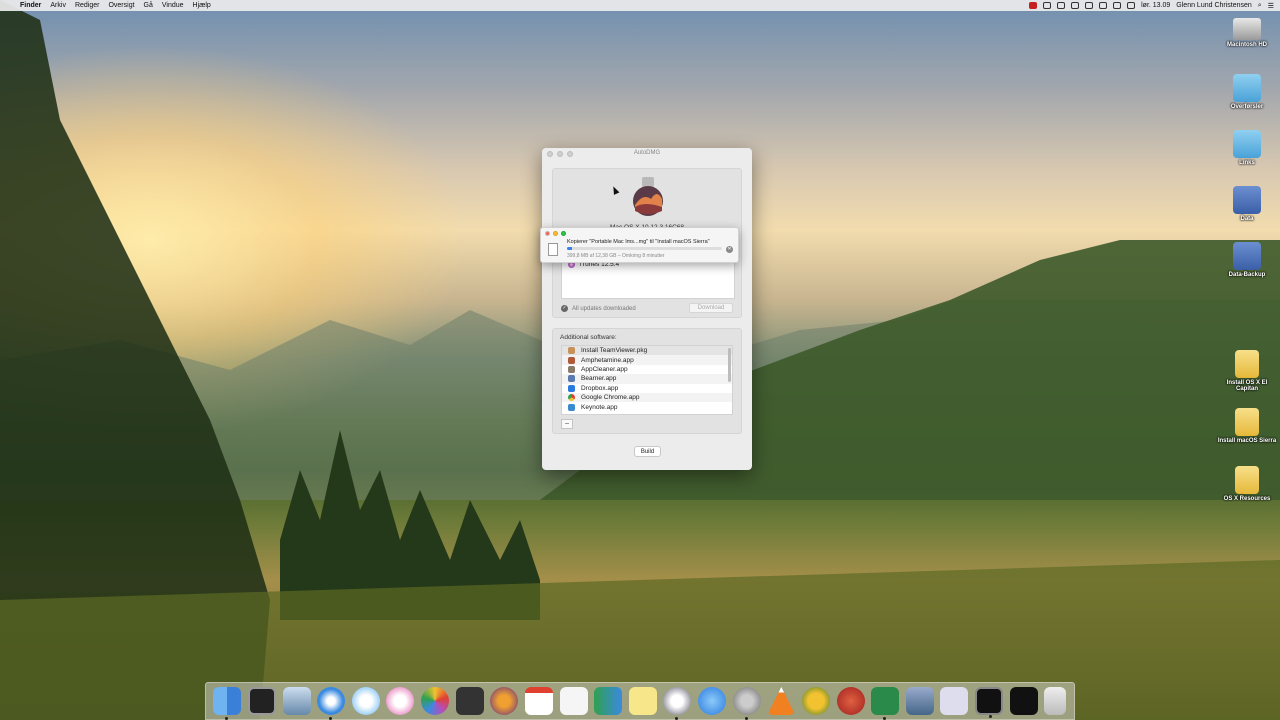  Describe the element at coordinates (1061, 5) in the screenshot. I see `sync-icon` at that location.